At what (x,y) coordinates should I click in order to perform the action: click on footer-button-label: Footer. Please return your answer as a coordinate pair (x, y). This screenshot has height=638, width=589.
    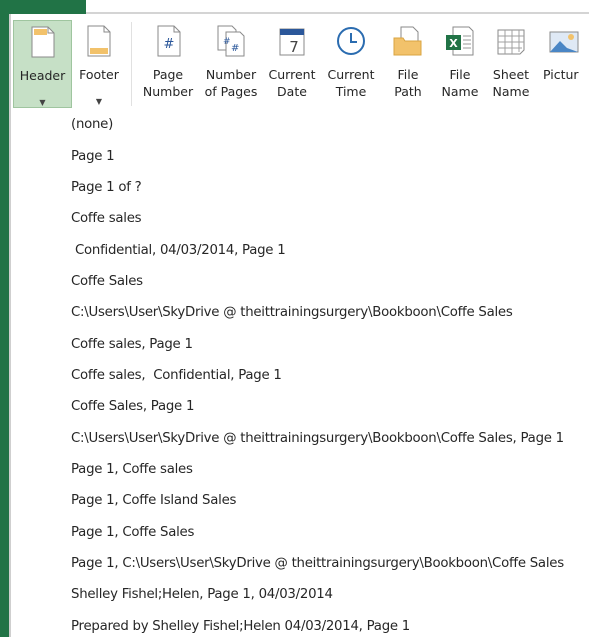
    Looking at the image, I should click on (99, 74).